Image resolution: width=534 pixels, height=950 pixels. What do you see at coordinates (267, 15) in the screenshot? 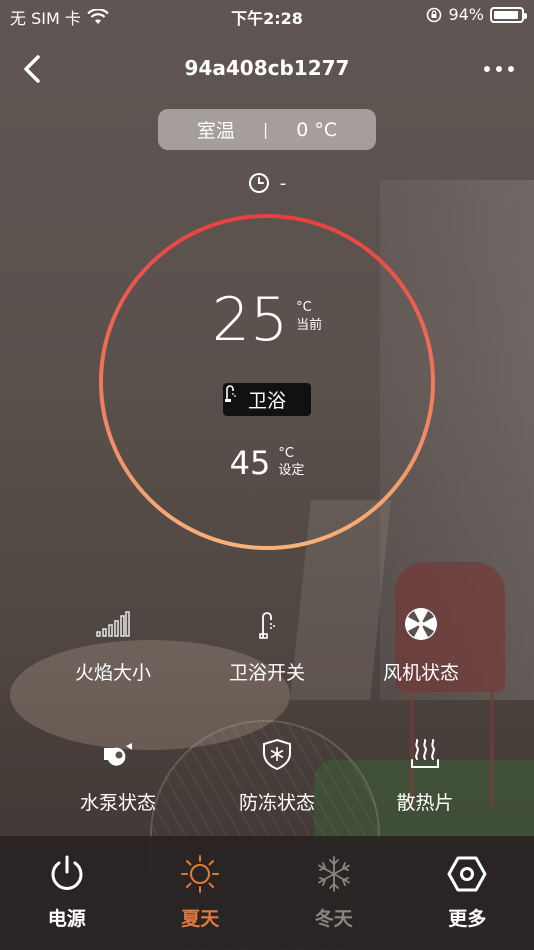
I see `status-bar: 无 SIM 卡 下午2:28 94%` at bounding box center [267, 15].